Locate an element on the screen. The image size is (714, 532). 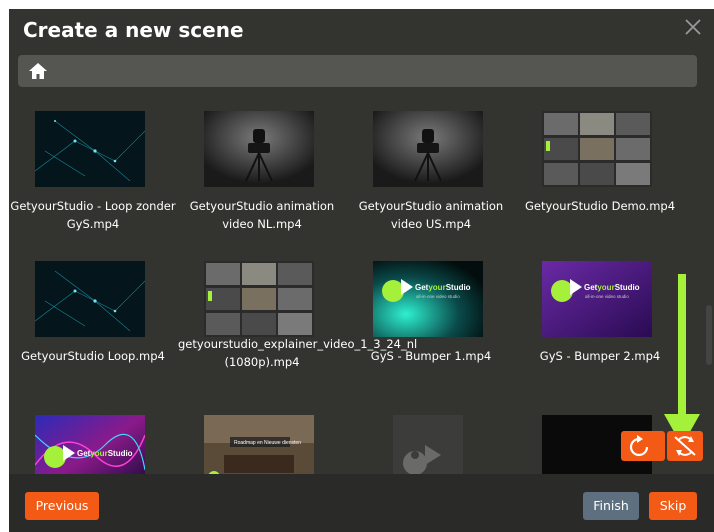
close-icon is located at coordinates (693, 27).